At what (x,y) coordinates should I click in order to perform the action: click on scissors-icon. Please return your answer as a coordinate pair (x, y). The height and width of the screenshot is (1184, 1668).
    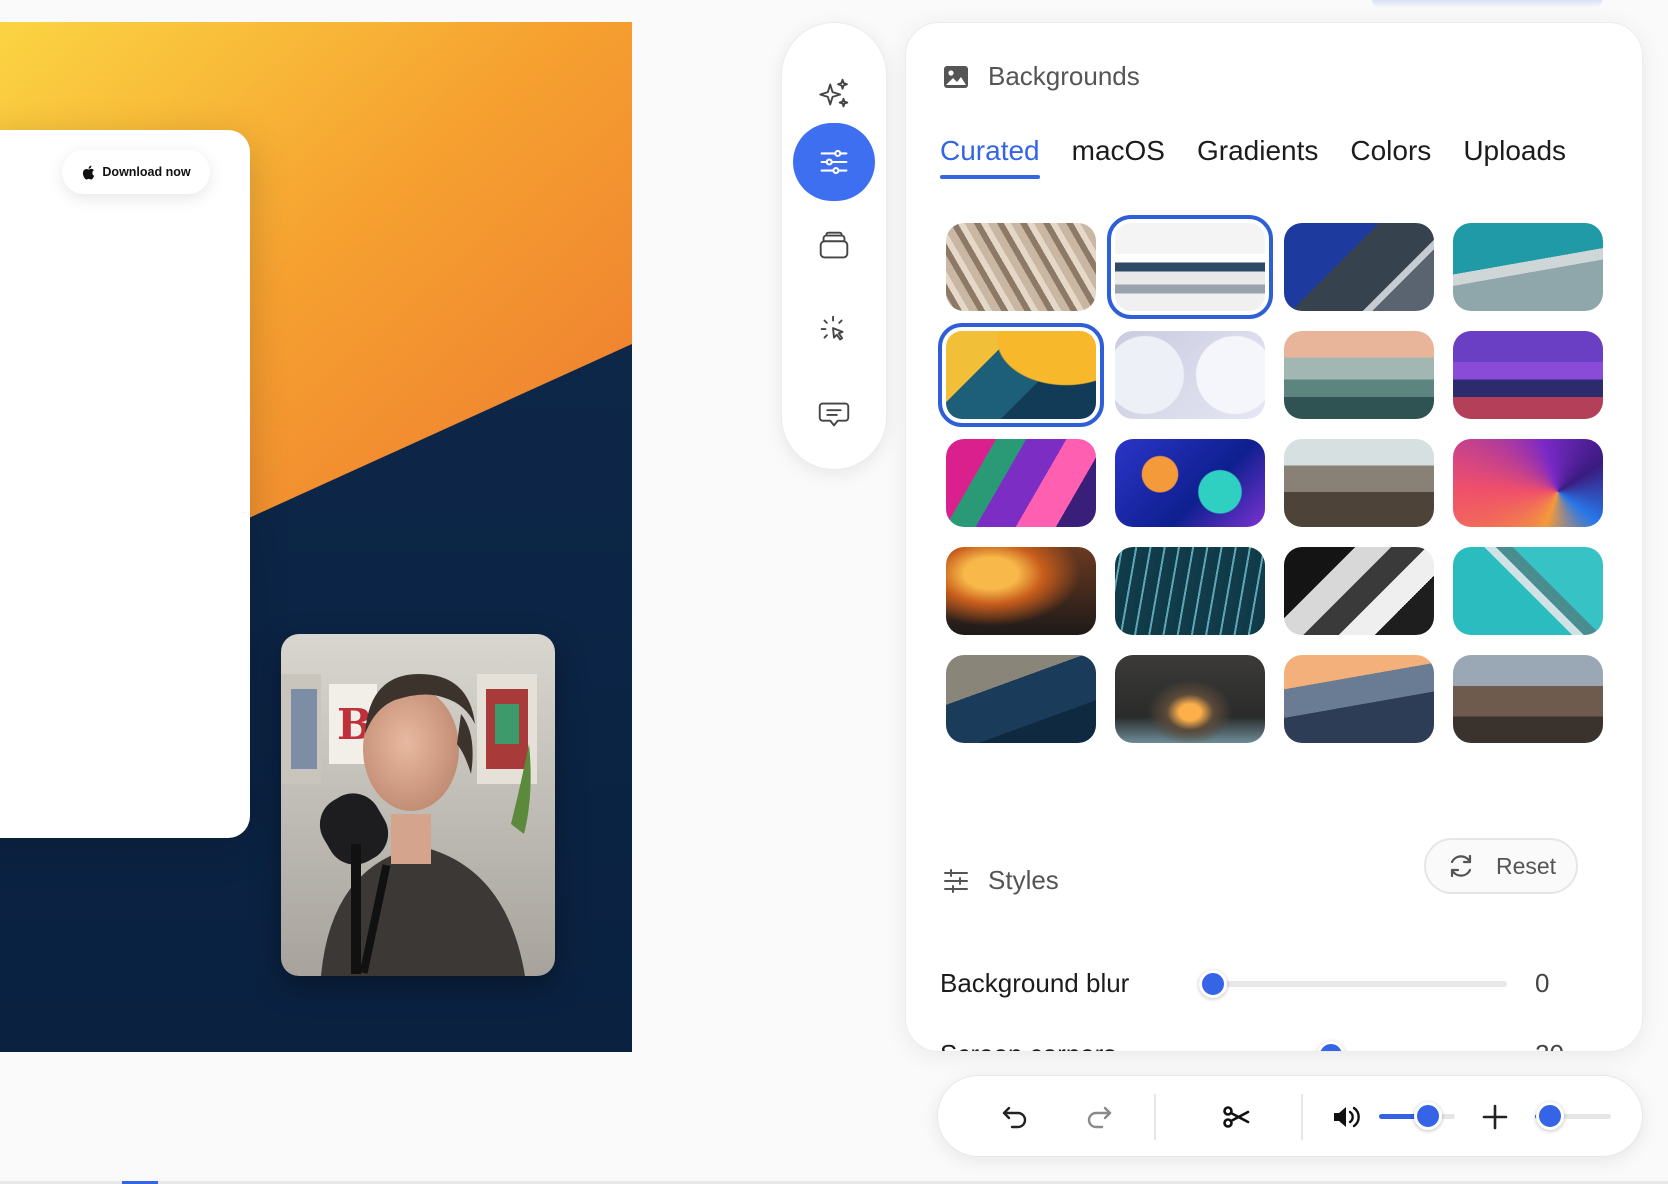
    Looking at the image, I should click on (1236, 1117).